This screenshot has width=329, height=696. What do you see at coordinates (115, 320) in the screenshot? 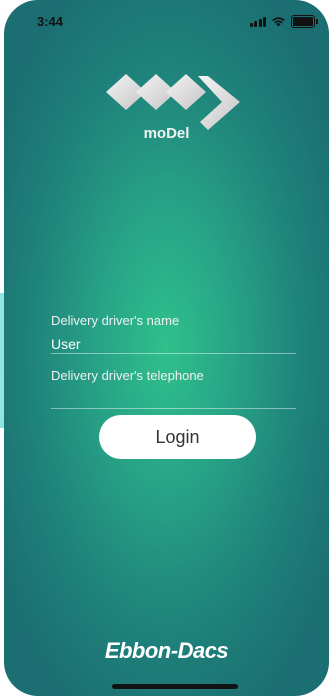
I see `driver-name-label: Delivery driver's name` at bounding box center [115, 320].